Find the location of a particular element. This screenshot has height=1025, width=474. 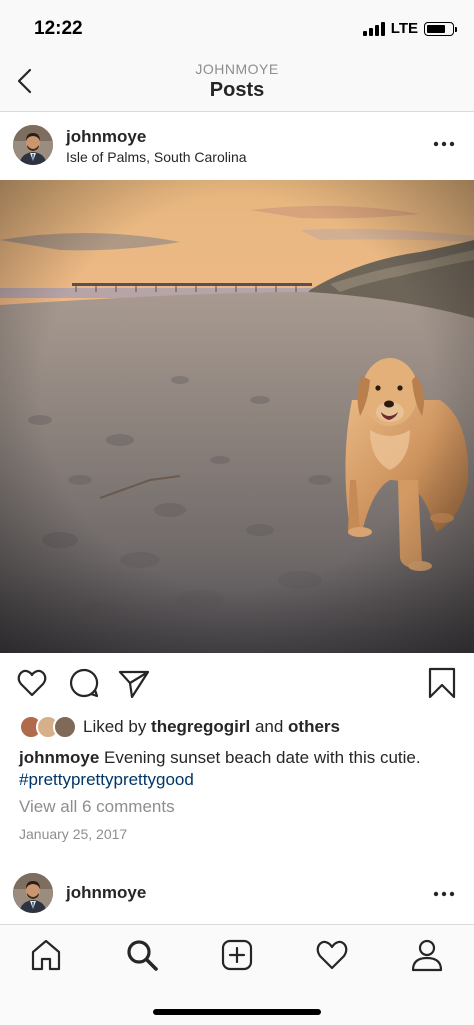

battery-icon is located at coordinates (440, 28).